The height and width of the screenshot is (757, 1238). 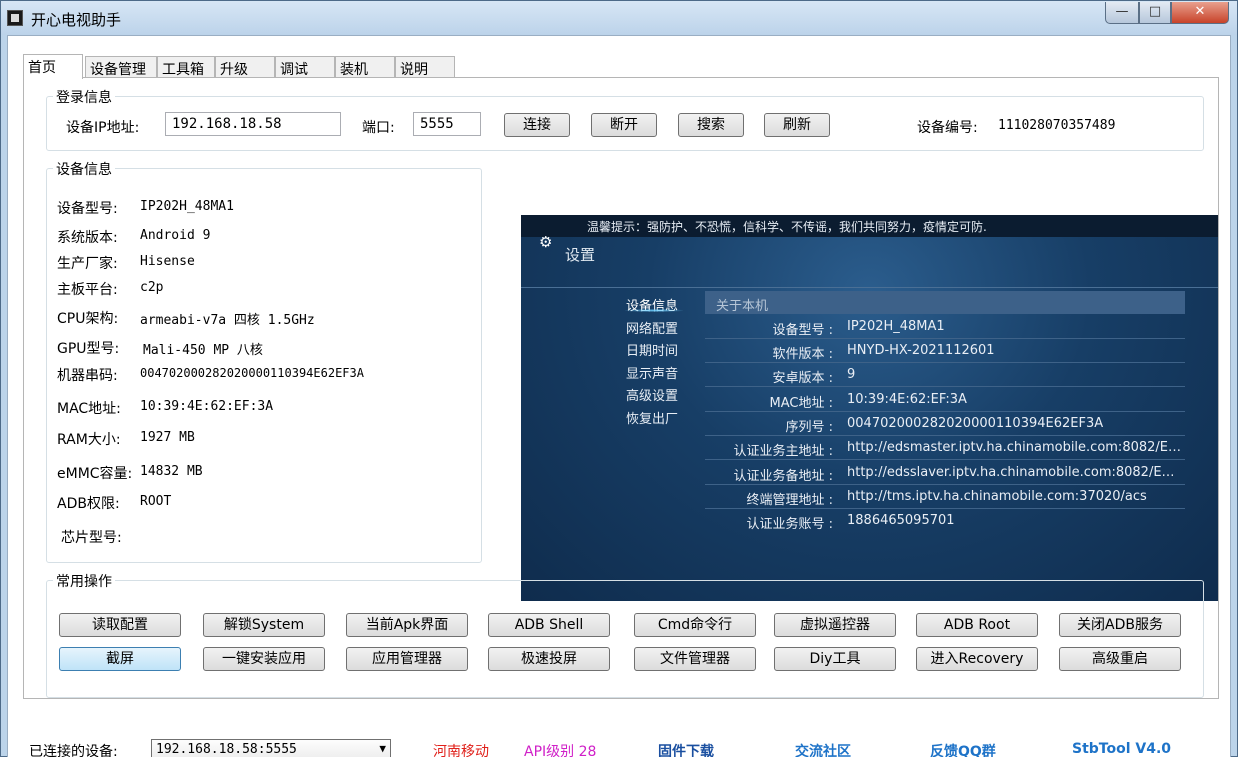 I want to click on tv-row-key: MAC地址 :, so click(x=801, y=403).